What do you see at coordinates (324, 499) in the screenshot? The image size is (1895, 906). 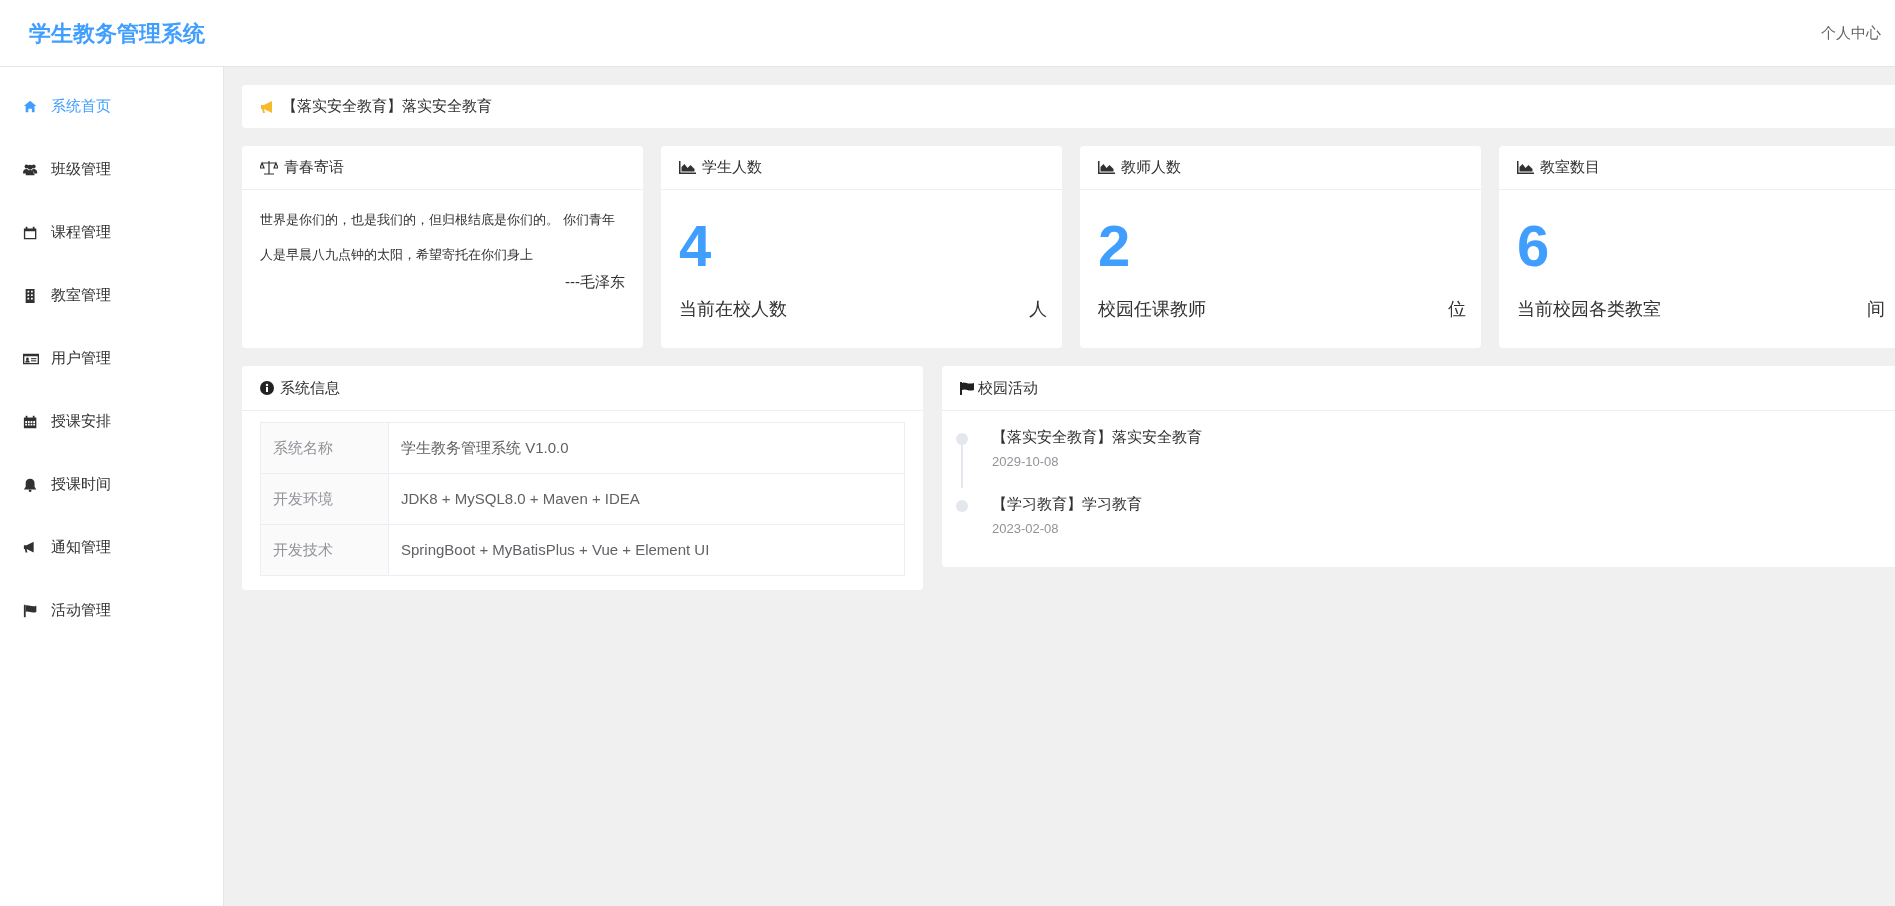 I see `table-cell: 开发环境` at bounding box center [324, 499].